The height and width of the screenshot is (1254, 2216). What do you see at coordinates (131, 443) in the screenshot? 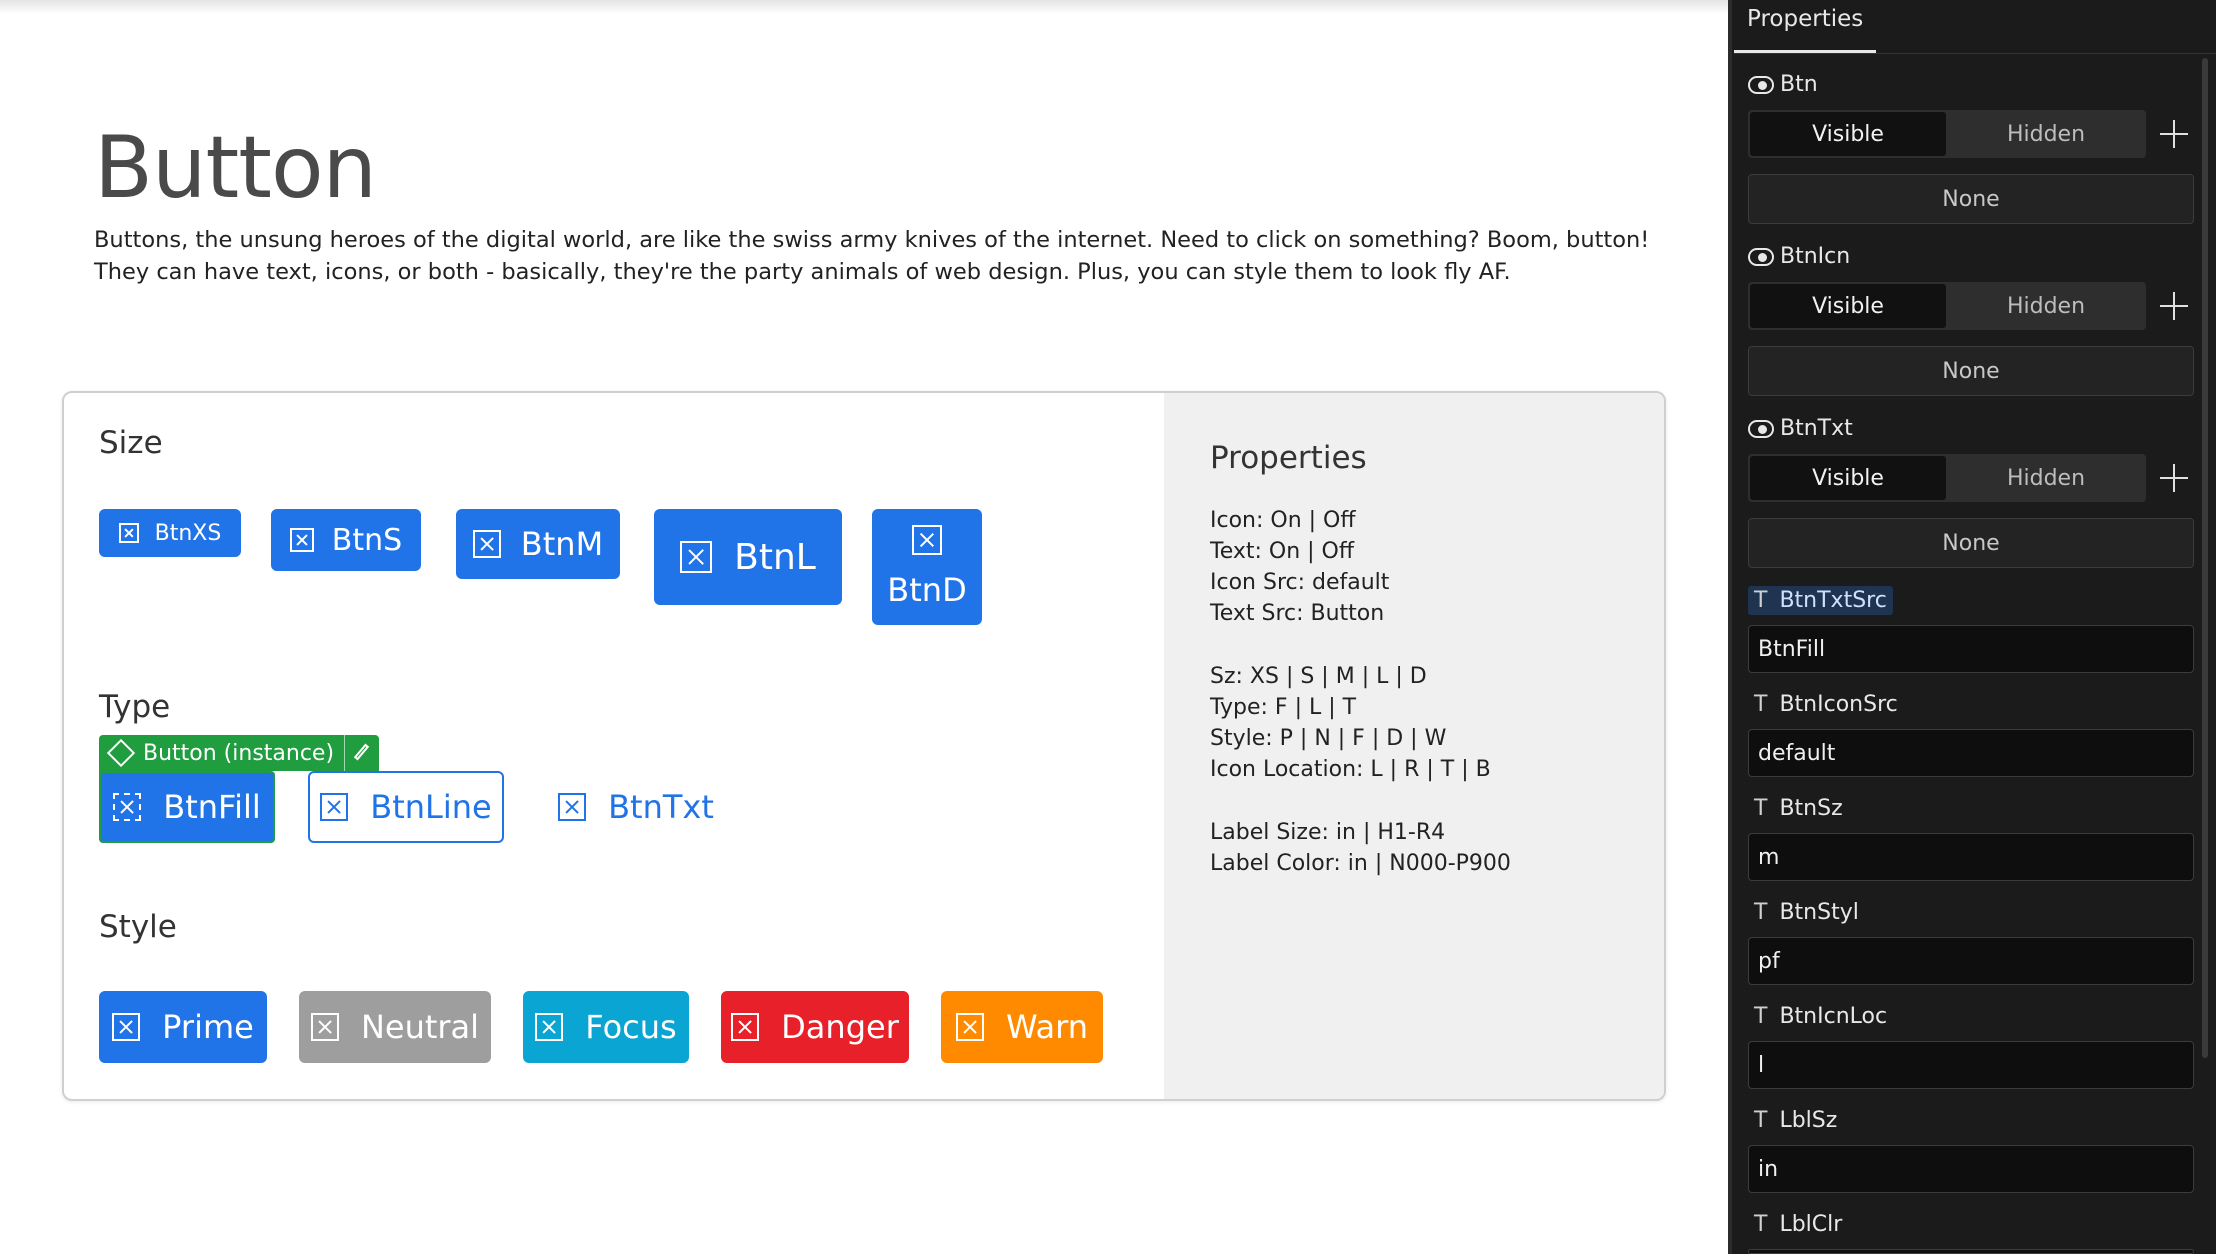
I see `size-section-title: Size` at bounding box center [131, 443].